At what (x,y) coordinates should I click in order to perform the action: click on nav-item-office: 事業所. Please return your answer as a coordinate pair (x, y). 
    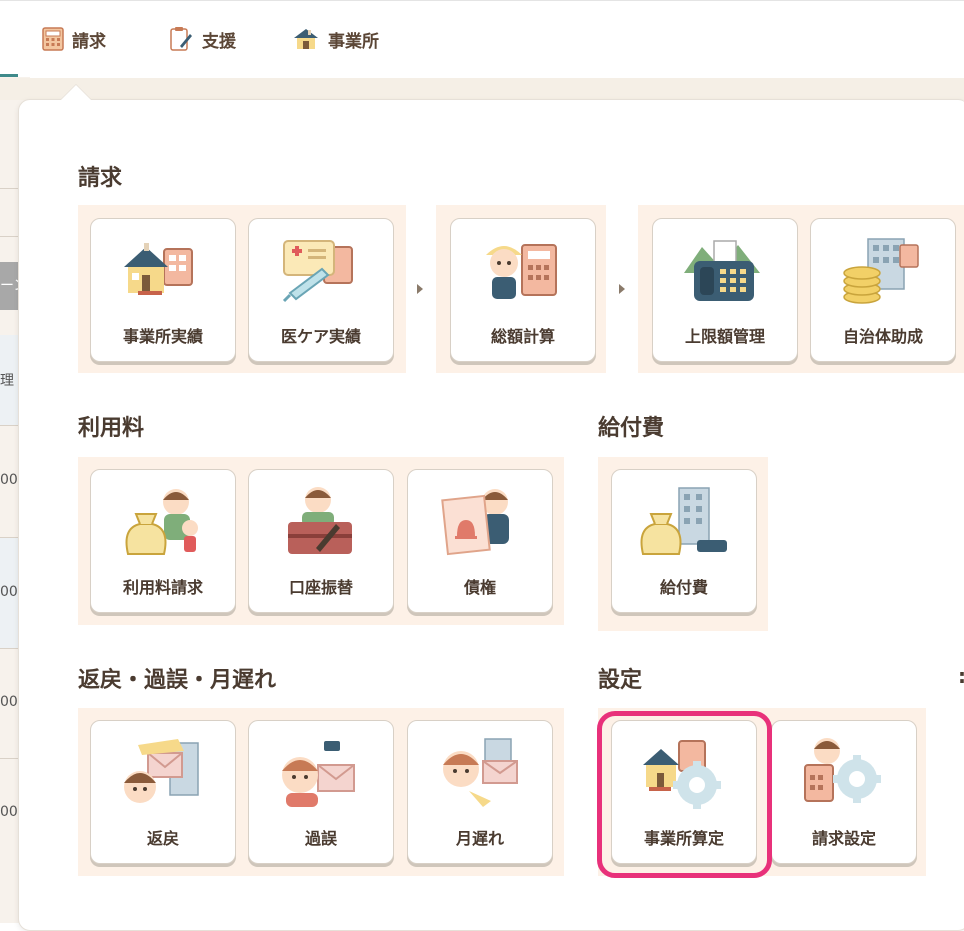
    Looking at the image, I should click on (335, 39).